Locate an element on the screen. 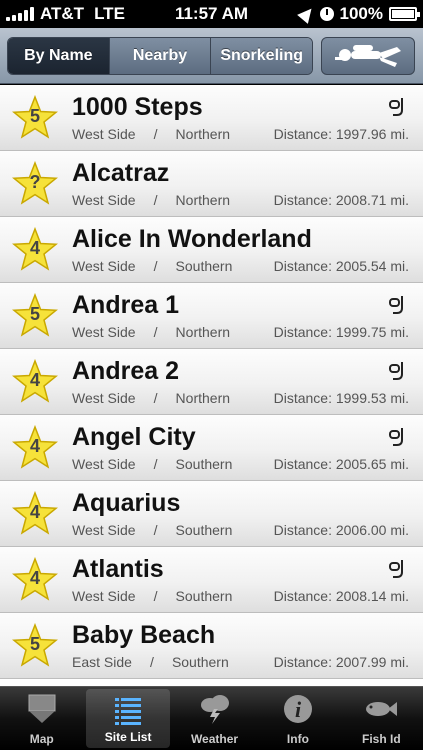 This screenshot has height=750, width=423. top-toolbar: By Name Nearby Snorkeling is located at coordinates (211, 56).